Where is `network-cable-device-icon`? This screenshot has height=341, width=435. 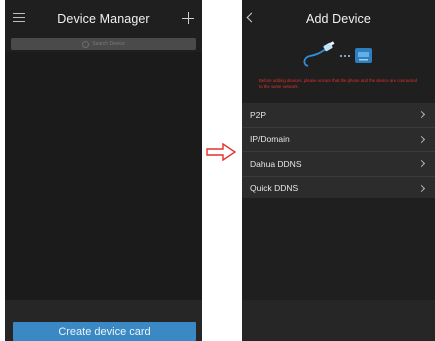 network-cable-device-icon is located at coordinates (337, 54).